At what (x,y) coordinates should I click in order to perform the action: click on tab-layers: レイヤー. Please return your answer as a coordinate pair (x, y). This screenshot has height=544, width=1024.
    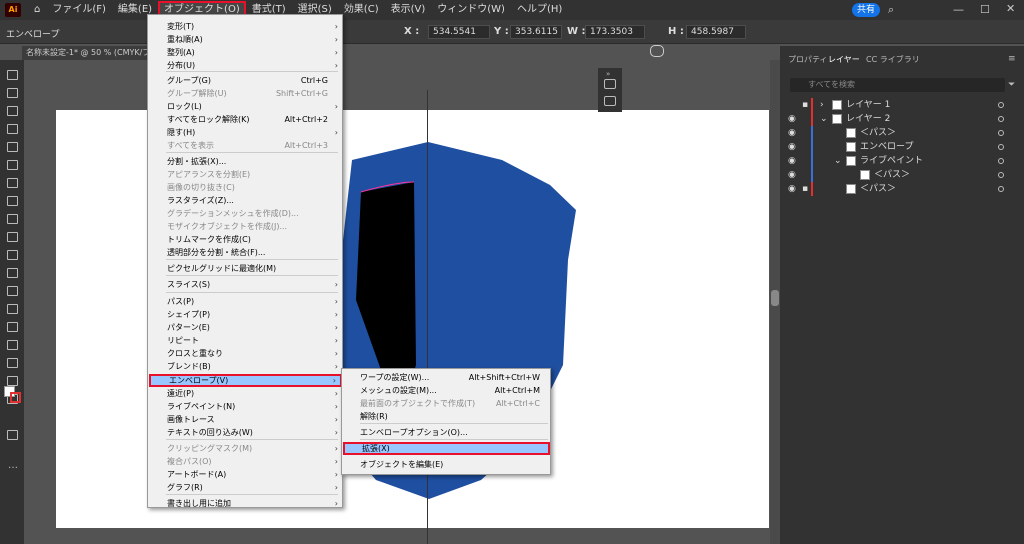
    Looking at the image, I should click on (844, 59).